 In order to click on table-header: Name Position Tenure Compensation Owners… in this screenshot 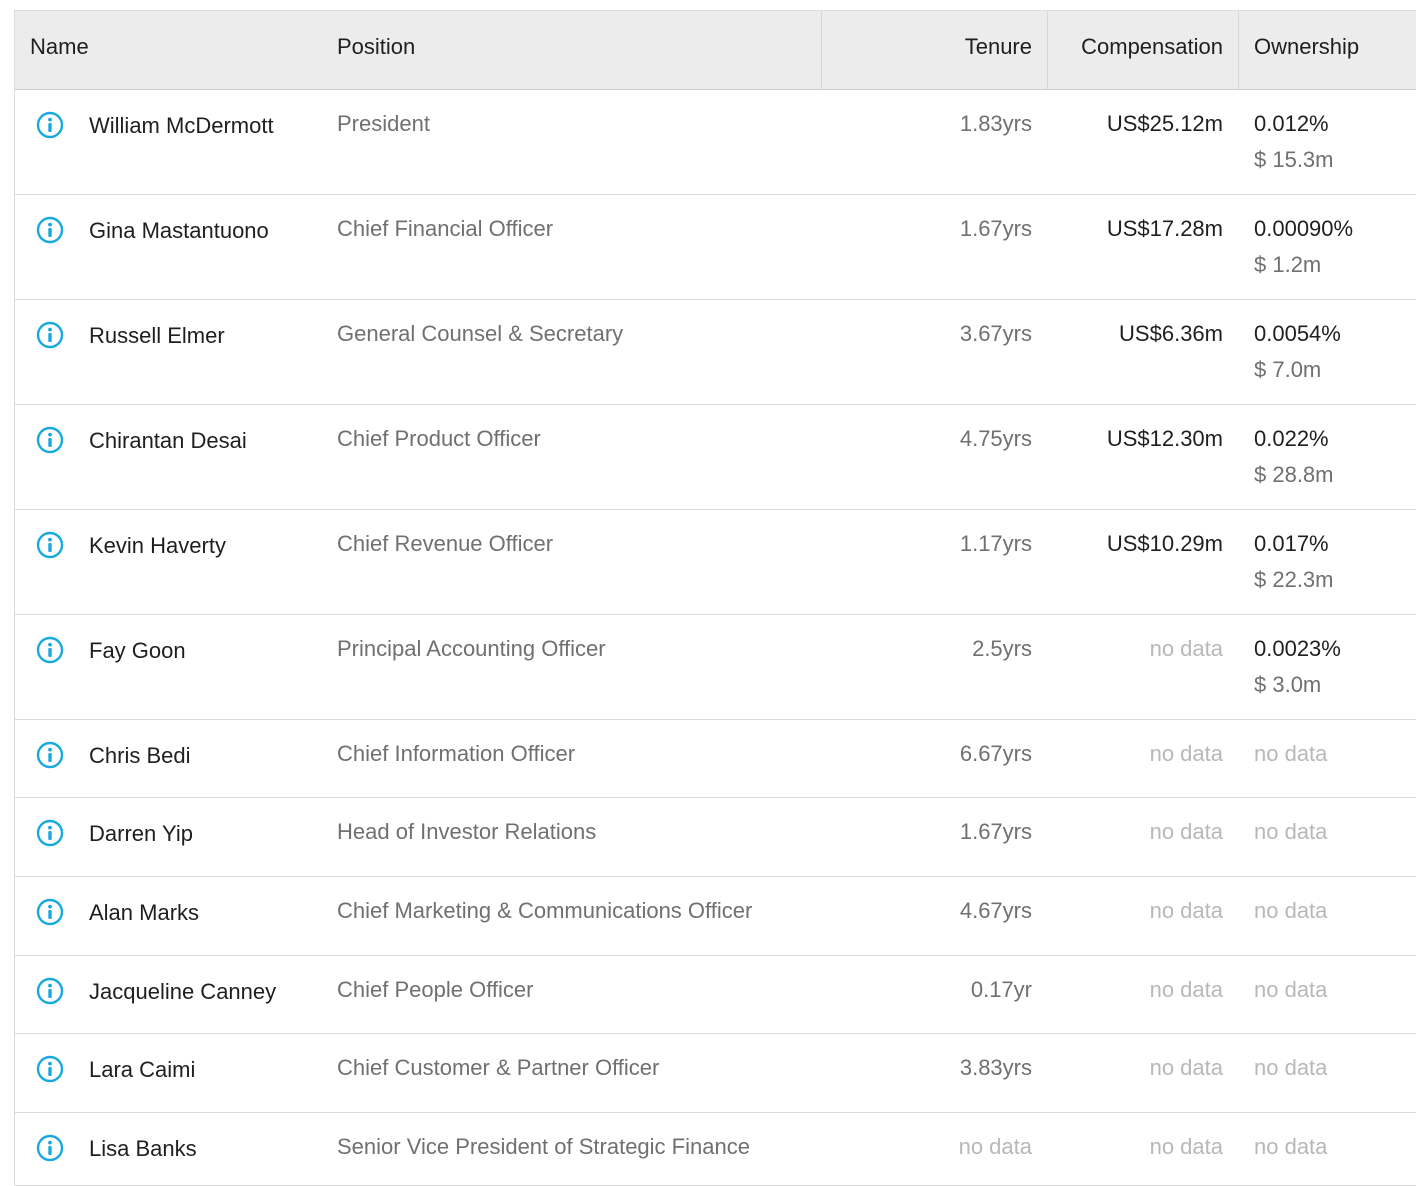, I will do `click(715, 50)`.